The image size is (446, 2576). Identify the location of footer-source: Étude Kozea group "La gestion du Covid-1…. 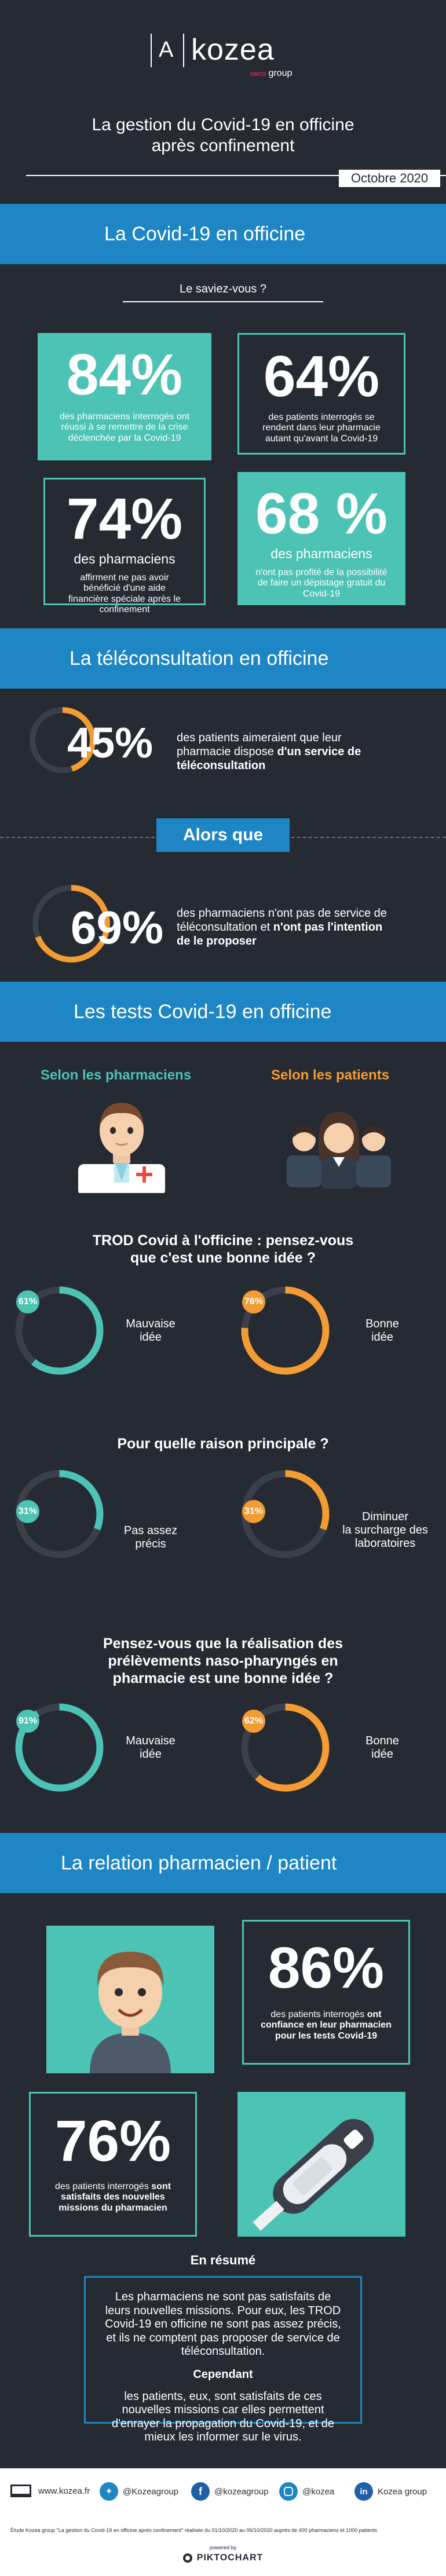
(194, 2530).